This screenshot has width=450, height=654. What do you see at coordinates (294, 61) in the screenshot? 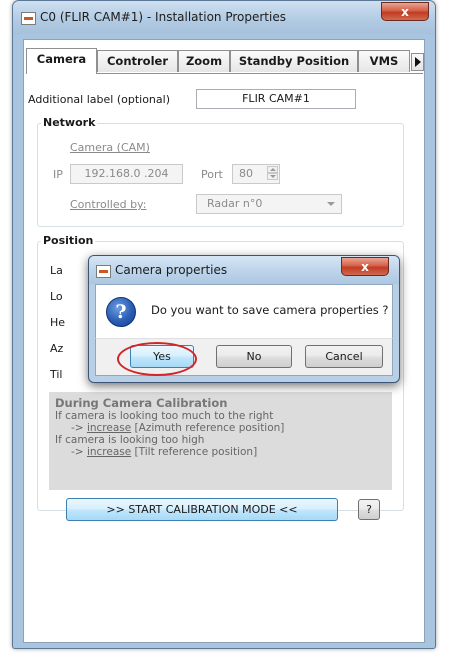
I see `tab-standby-position: Standby Position` at bounding box center [294, 61].